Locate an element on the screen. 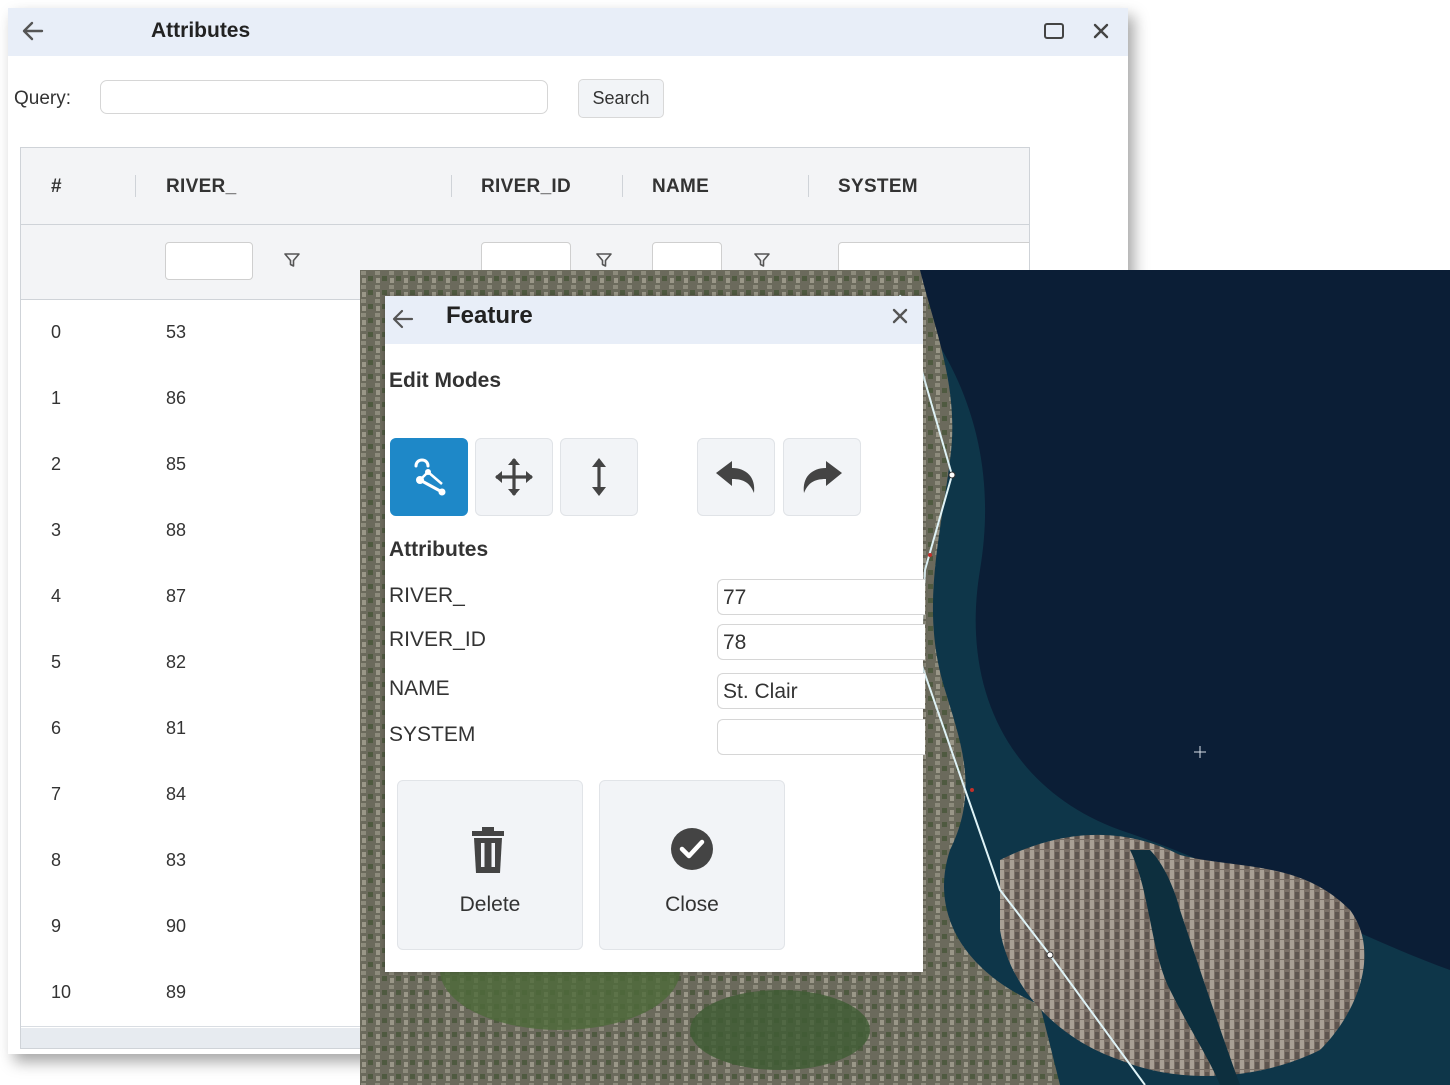  row-river: 87 is located at coordinates (176, 596).